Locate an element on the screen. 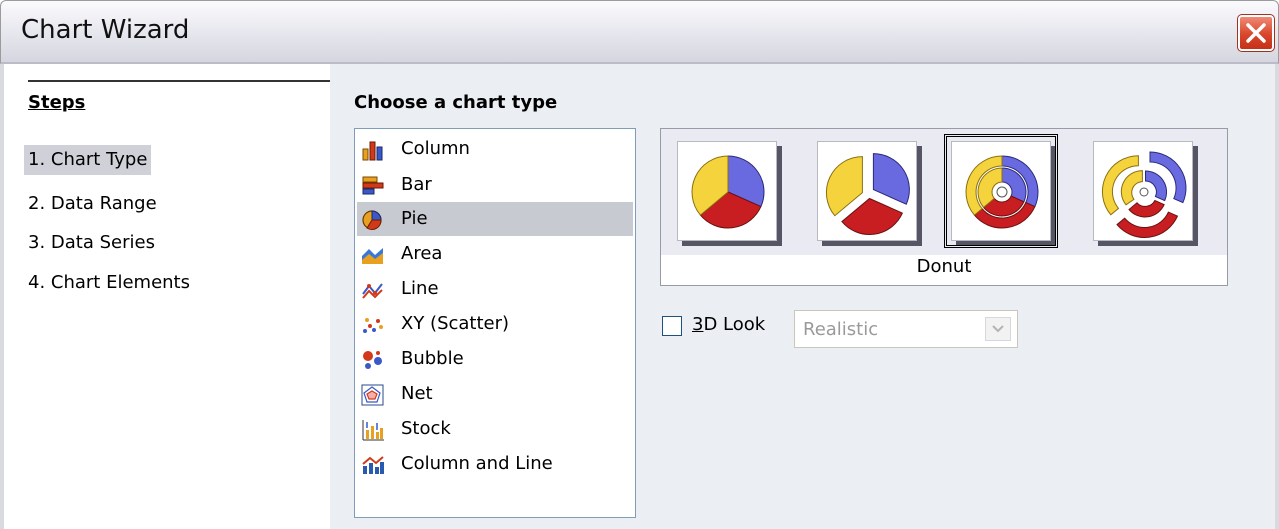 Image resolution: width=1279 pixels, height=529 pixels. area-chart-icon is located at coordinates (372, 256).